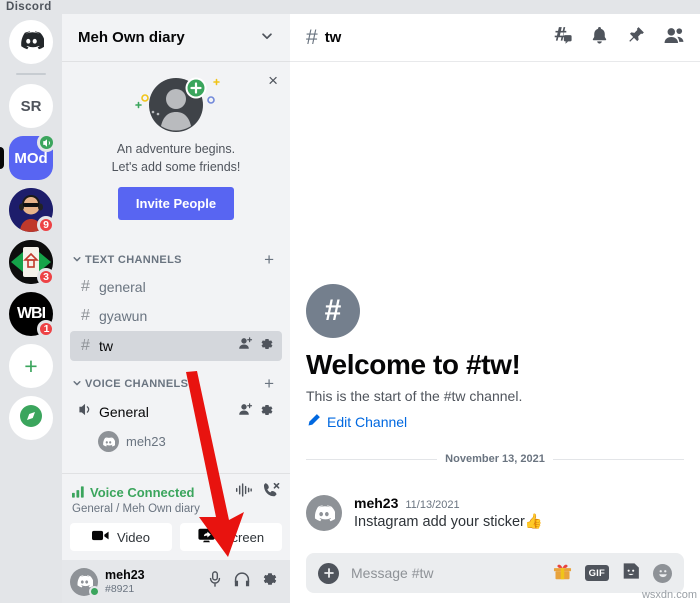 Image resolution: width=700 pixels, height=603 pixels. What do you see at coordinates (231, 537) in the screenshot?
I see `screen-share-button: Screen` at bounding box center [231, 537].